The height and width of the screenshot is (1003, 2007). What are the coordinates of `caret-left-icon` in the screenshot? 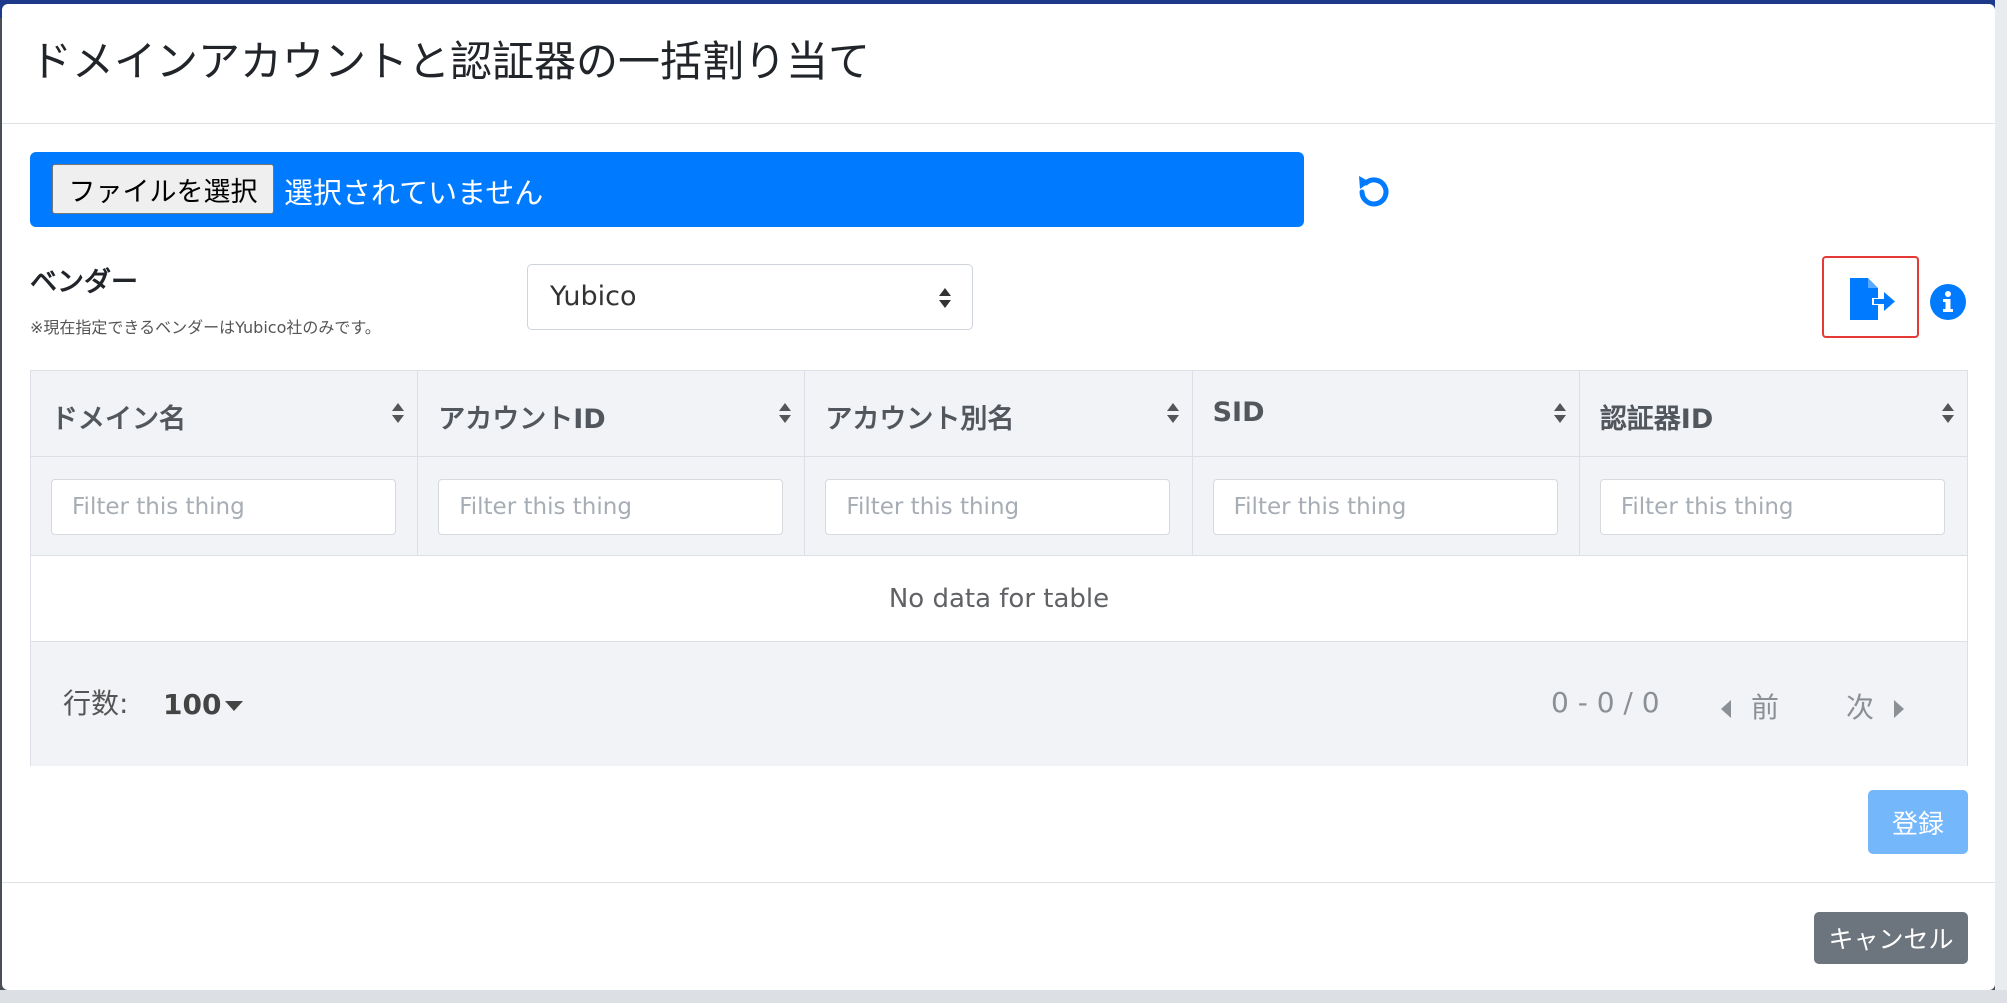 It's located at (1726, 709).